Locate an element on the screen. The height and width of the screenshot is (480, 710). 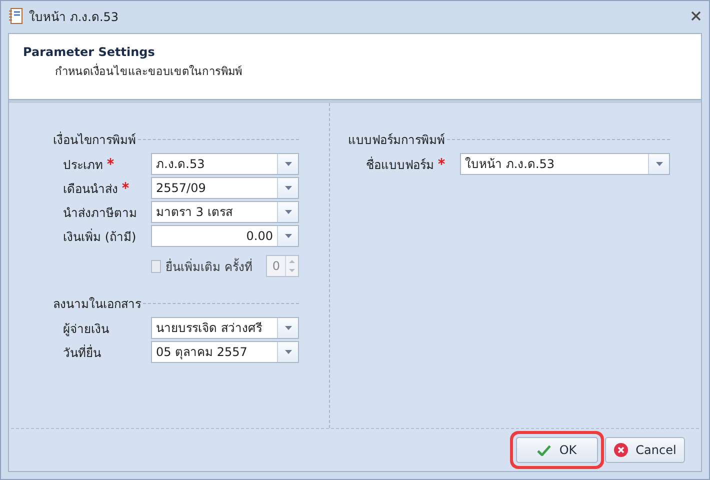
dropdown-field: นายบรรเจิด สว่างศรี is located at coordinates (225, 328).